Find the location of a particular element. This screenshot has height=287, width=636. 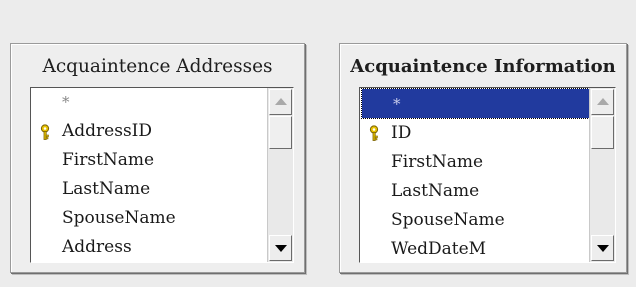

table-window-title: Acquaintence Addresses is located at coordinates (157, 67).